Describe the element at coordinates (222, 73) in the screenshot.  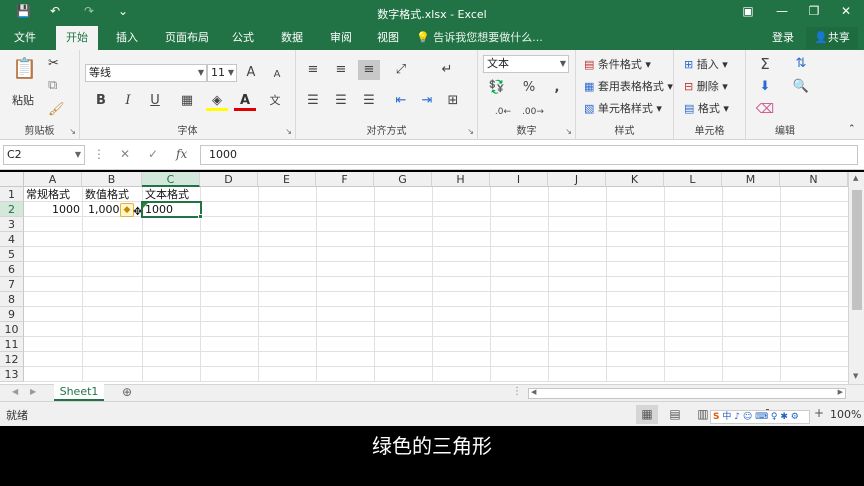
I see `font-size-select: 11 ▼` at that location.